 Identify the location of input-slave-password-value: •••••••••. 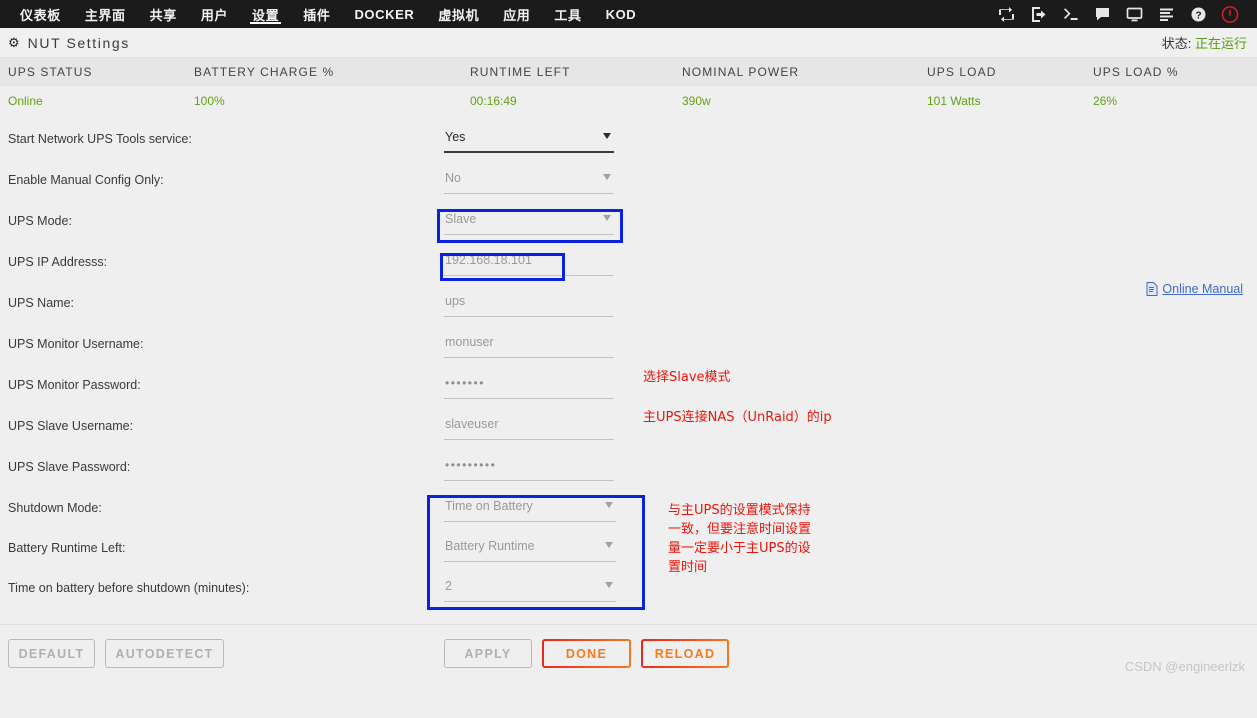
(471, 465).